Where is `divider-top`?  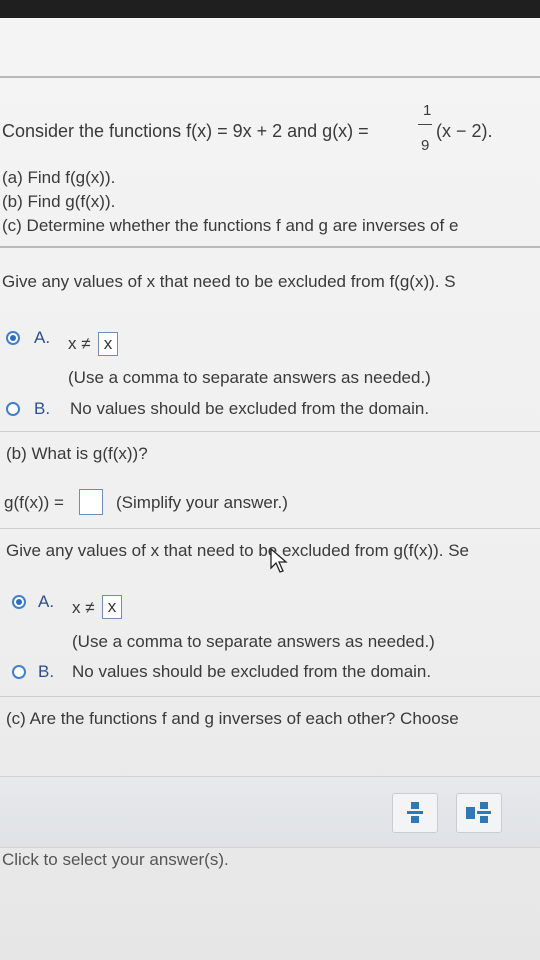 divider-top is located at coordinates (270, 77).